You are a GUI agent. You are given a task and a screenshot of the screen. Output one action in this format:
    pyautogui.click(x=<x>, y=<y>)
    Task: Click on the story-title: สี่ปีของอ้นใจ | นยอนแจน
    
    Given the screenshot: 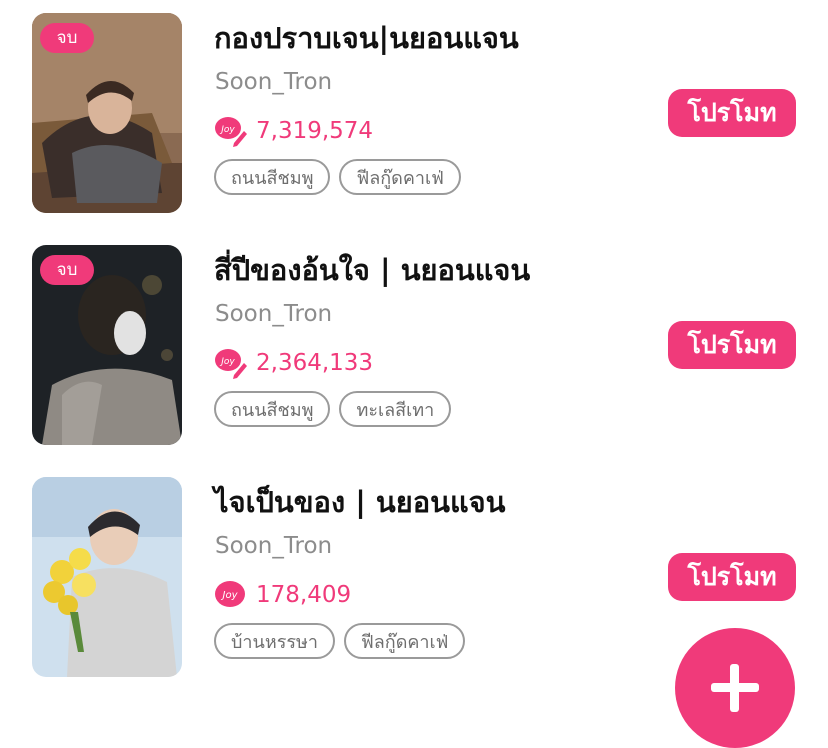 What is the action you would take?
    pyautogui.click(x=372, y=270)
    